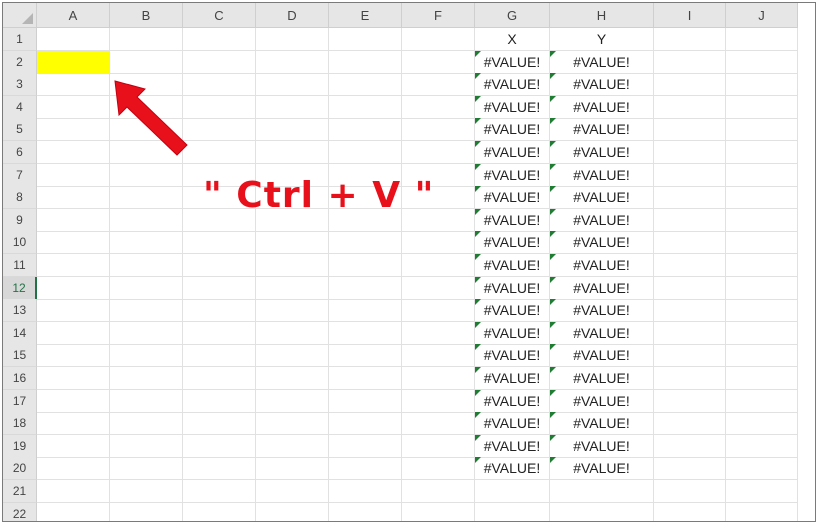 The height and width of the screenshot is (524, 820). Describe the element at coordinates (292, 107) in the screenshot. I see `cell-d4` at that location.